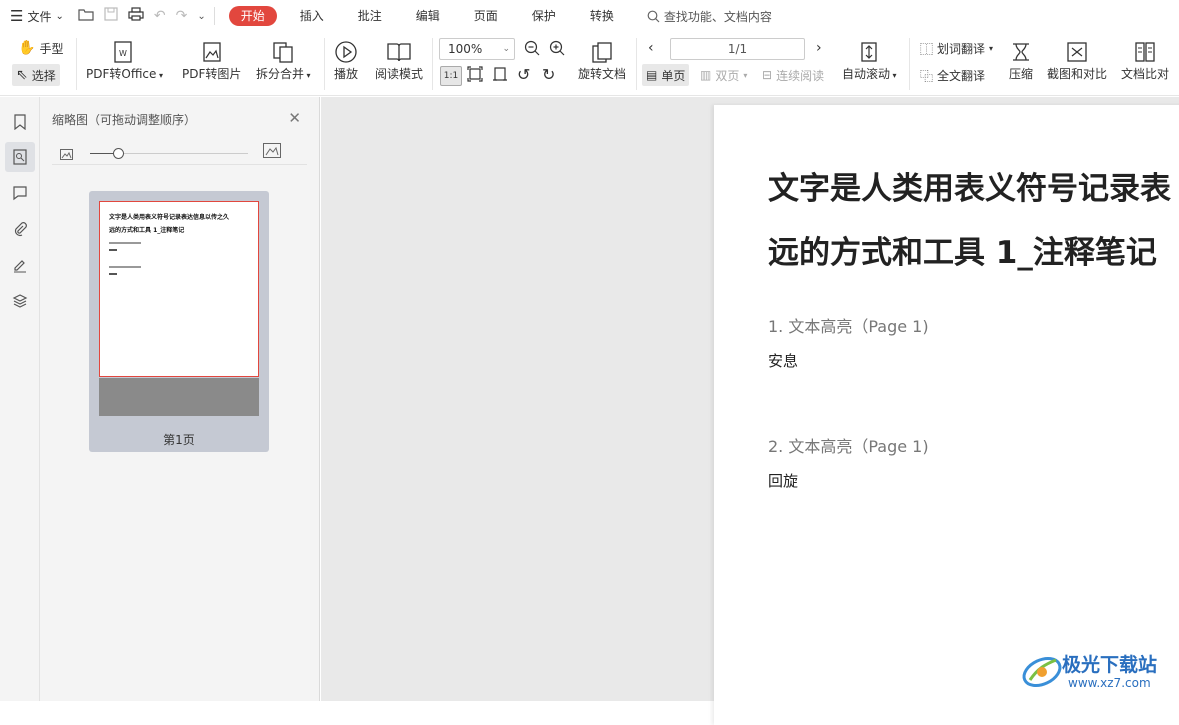  I want to click on full-translate-icon: ⿻, so click(927, 77).